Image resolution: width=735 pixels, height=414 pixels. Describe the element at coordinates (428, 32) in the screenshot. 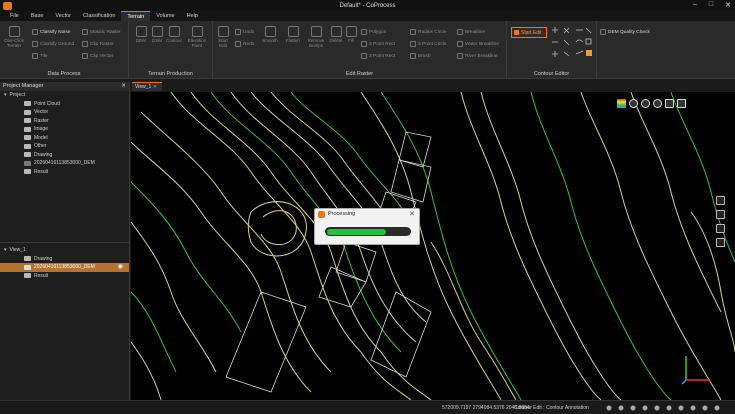

I see `radius-circle-button: Radius Circle` at that location.